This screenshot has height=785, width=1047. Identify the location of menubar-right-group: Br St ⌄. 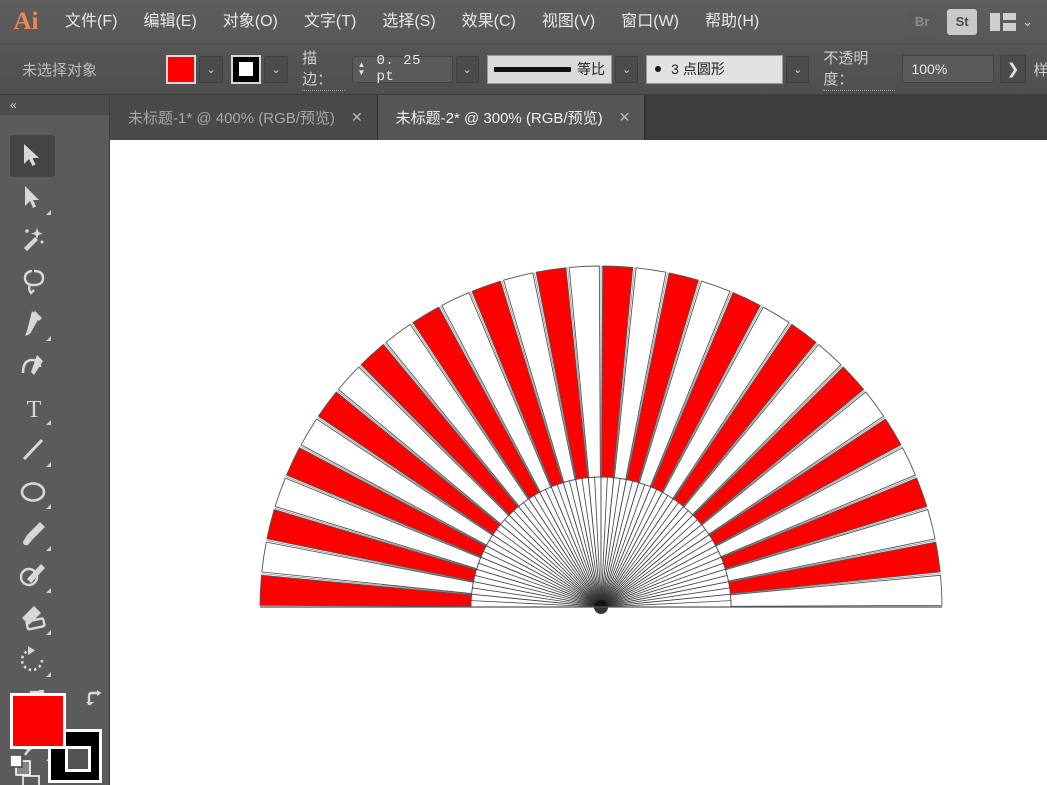
(974, 22).